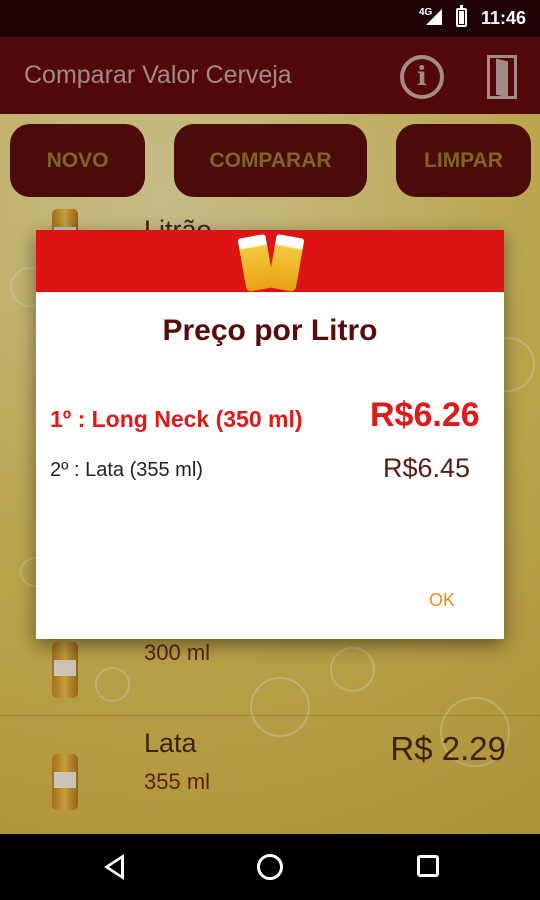 This screenshot has height=900, width=540. Describe the element at coordinates (270, 18) in the screenshot. I see `status-bar: 4G 11:46` at that location.